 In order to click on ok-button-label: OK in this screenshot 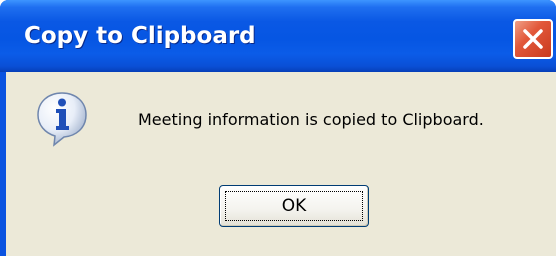, I will do `click(294, 206)`.